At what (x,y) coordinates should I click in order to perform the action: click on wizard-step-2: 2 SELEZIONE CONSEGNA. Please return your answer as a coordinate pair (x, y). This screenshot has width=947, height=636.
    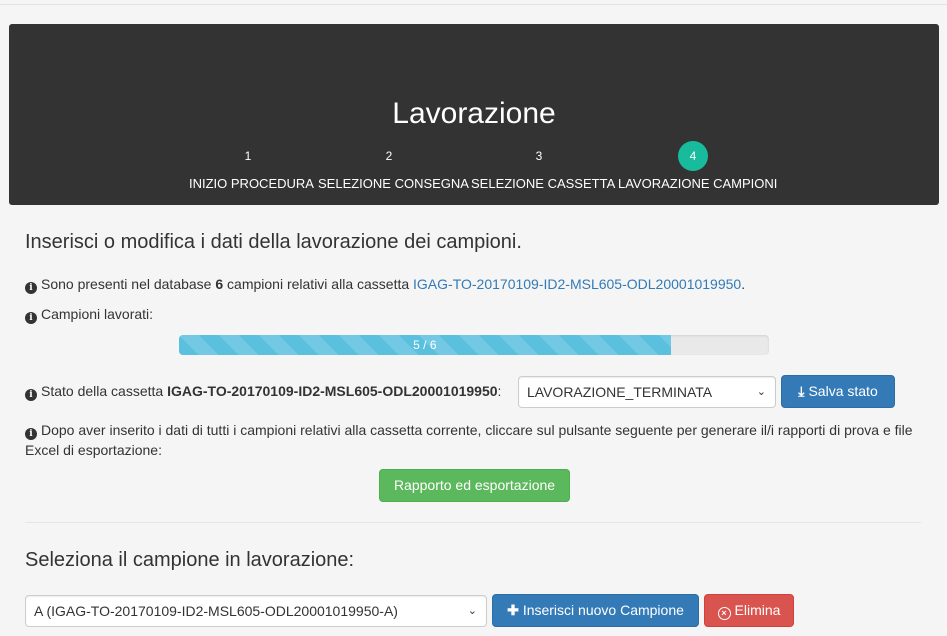
    Looking at the image, I should click on (393, 166).